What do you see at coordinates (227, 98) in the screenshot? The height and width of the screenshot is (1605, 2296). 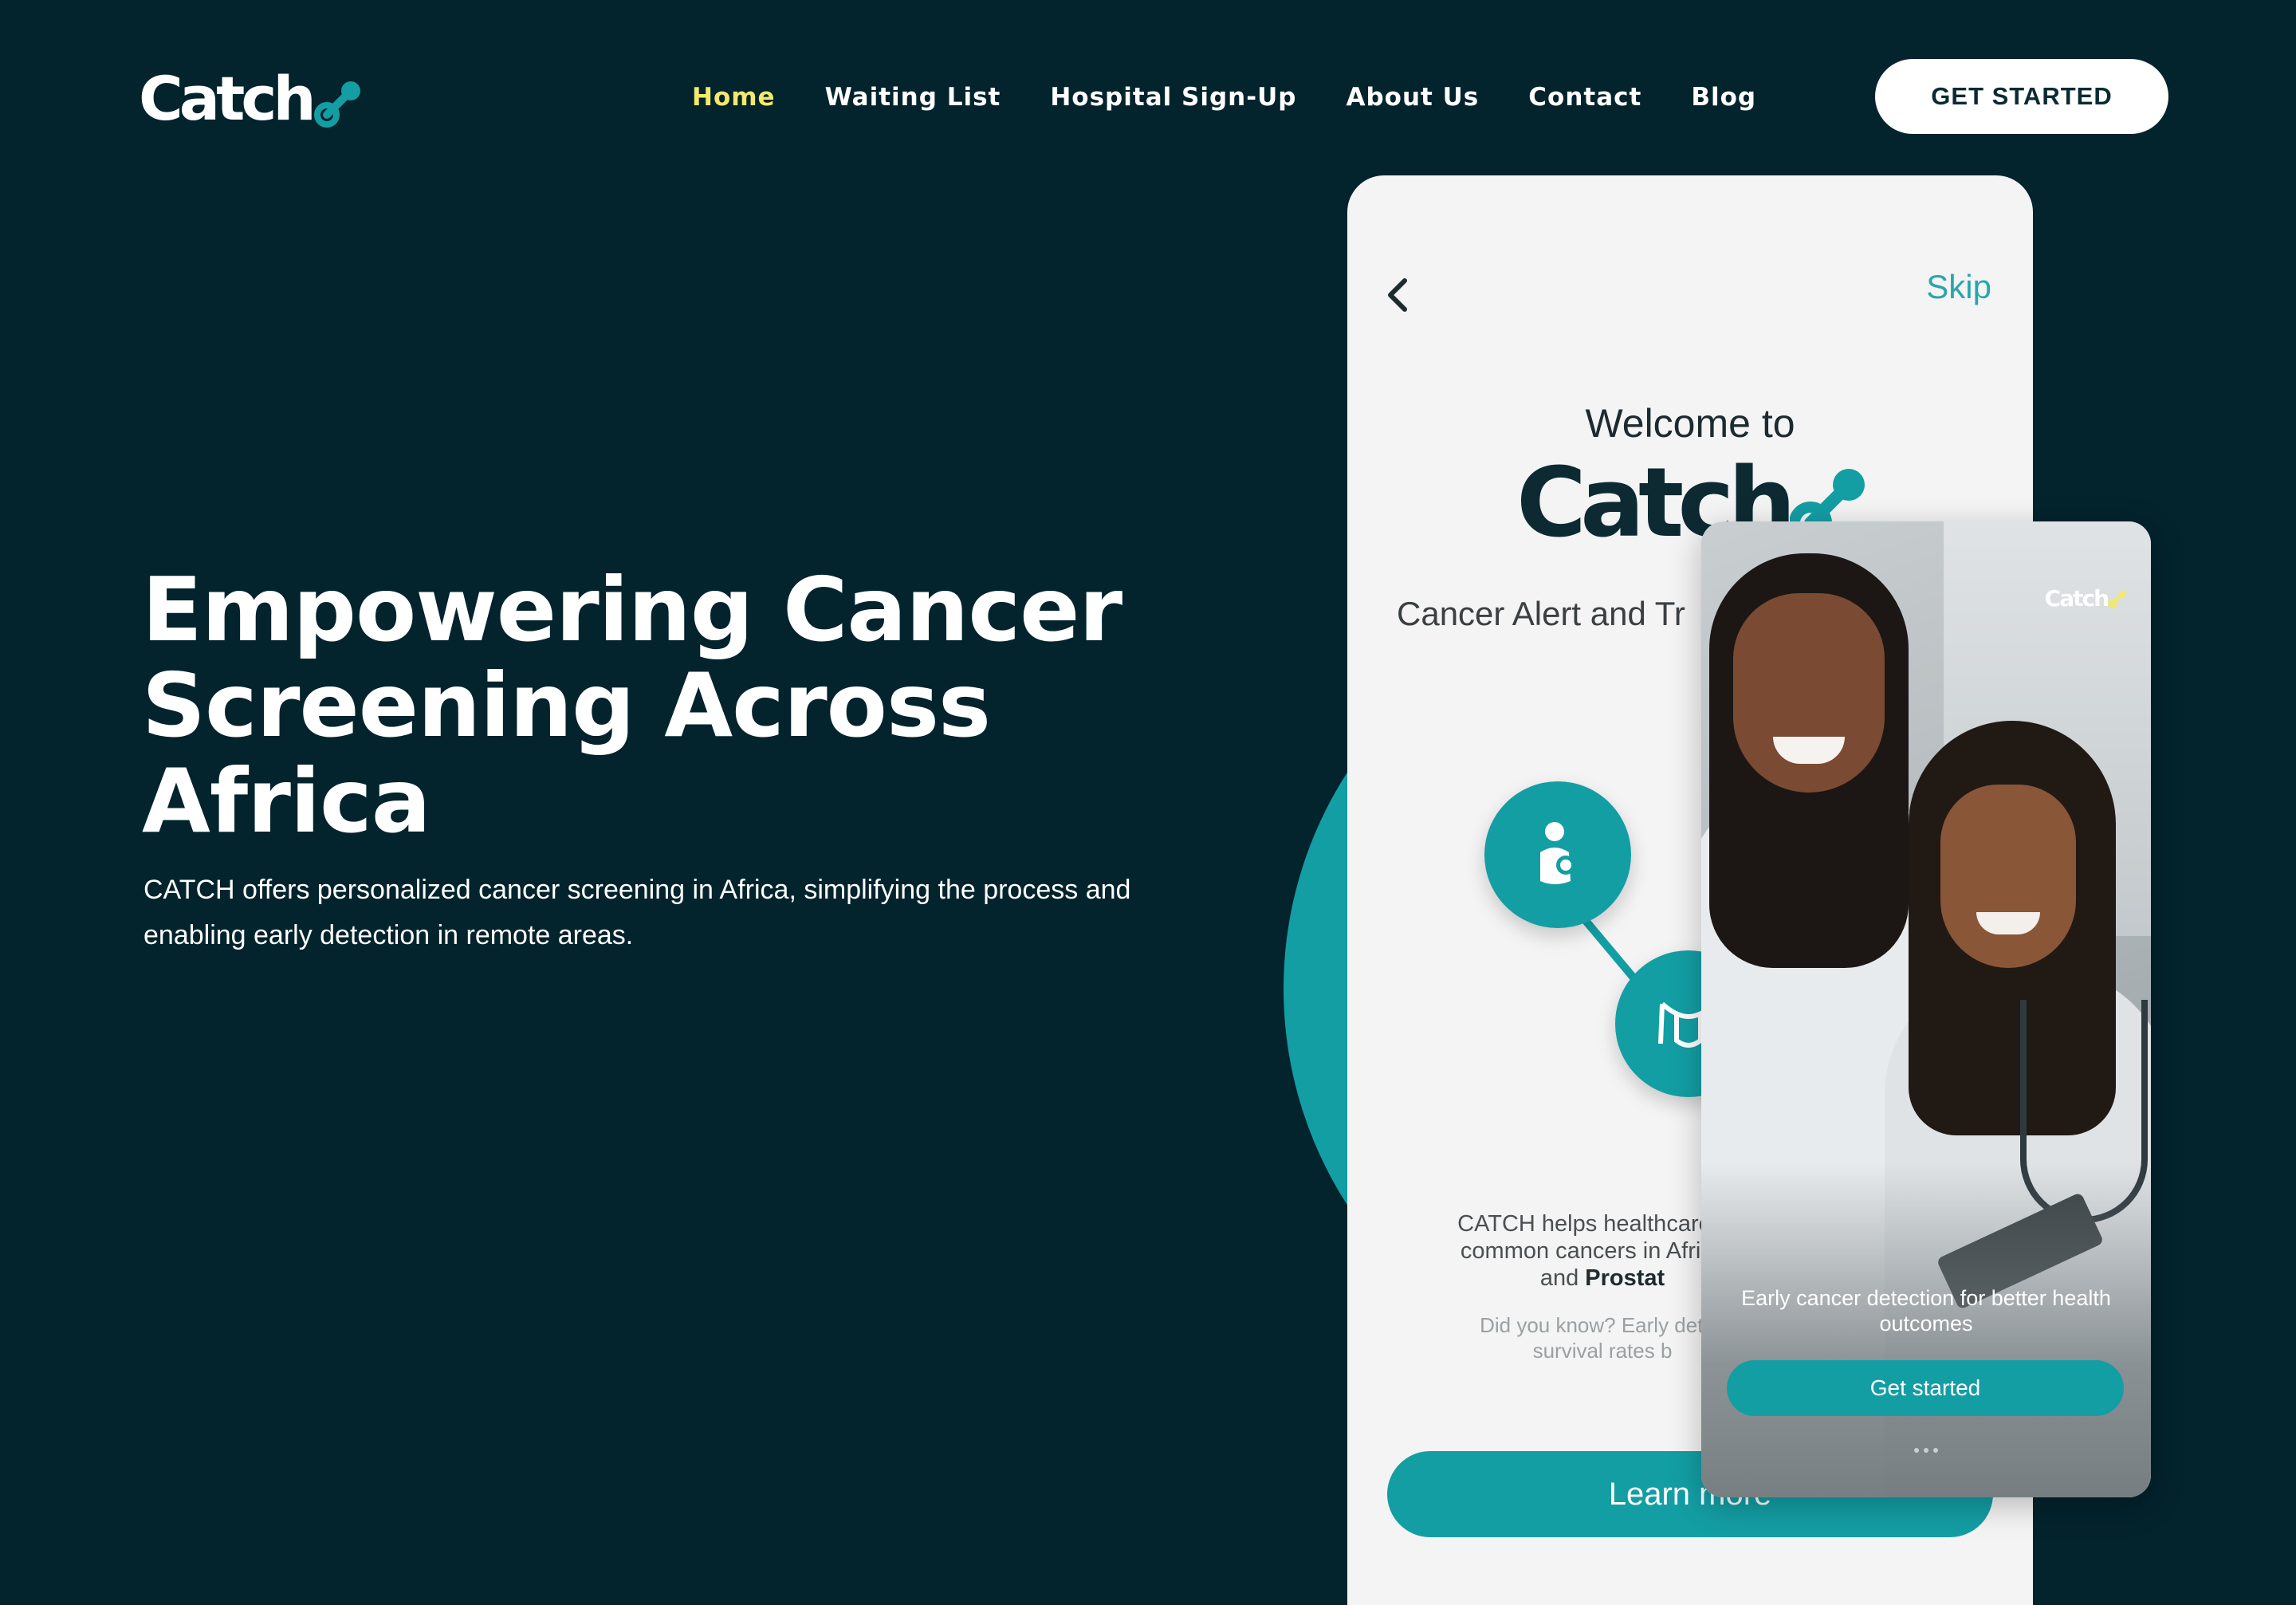 I see `logo-wordmark: Catch` at bounding box center [227, 98].